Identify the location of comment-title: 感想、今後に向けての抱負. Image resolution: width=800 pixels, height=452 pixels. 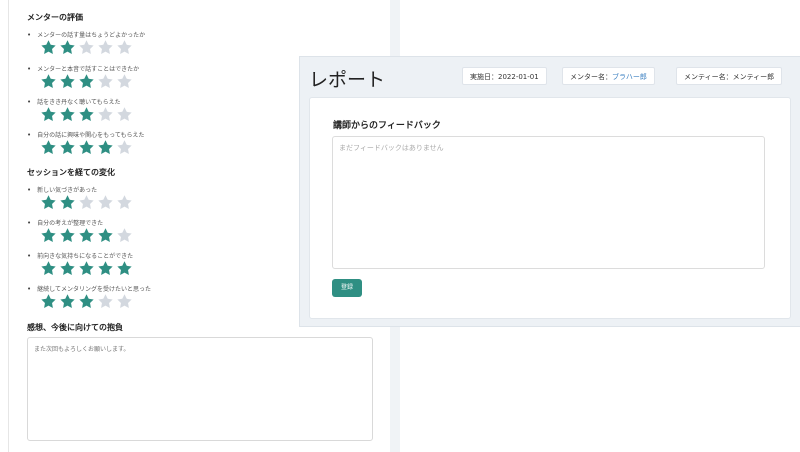
(75, 327).